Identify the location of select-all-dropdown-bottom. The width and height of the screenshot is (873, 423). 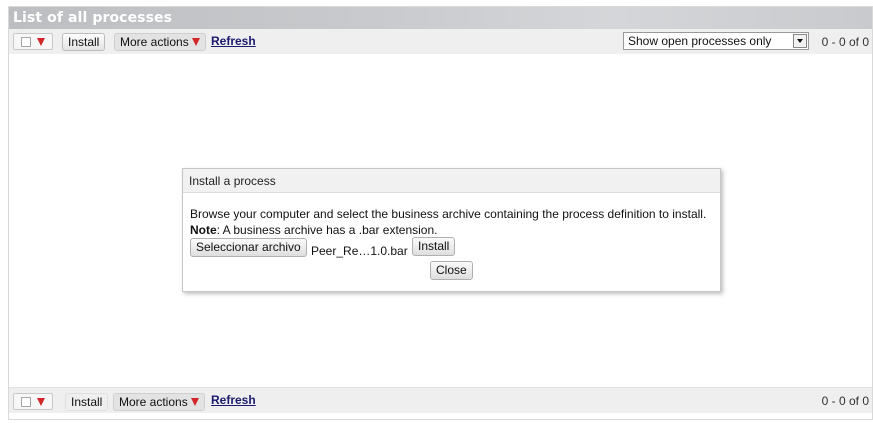
(33, 401).